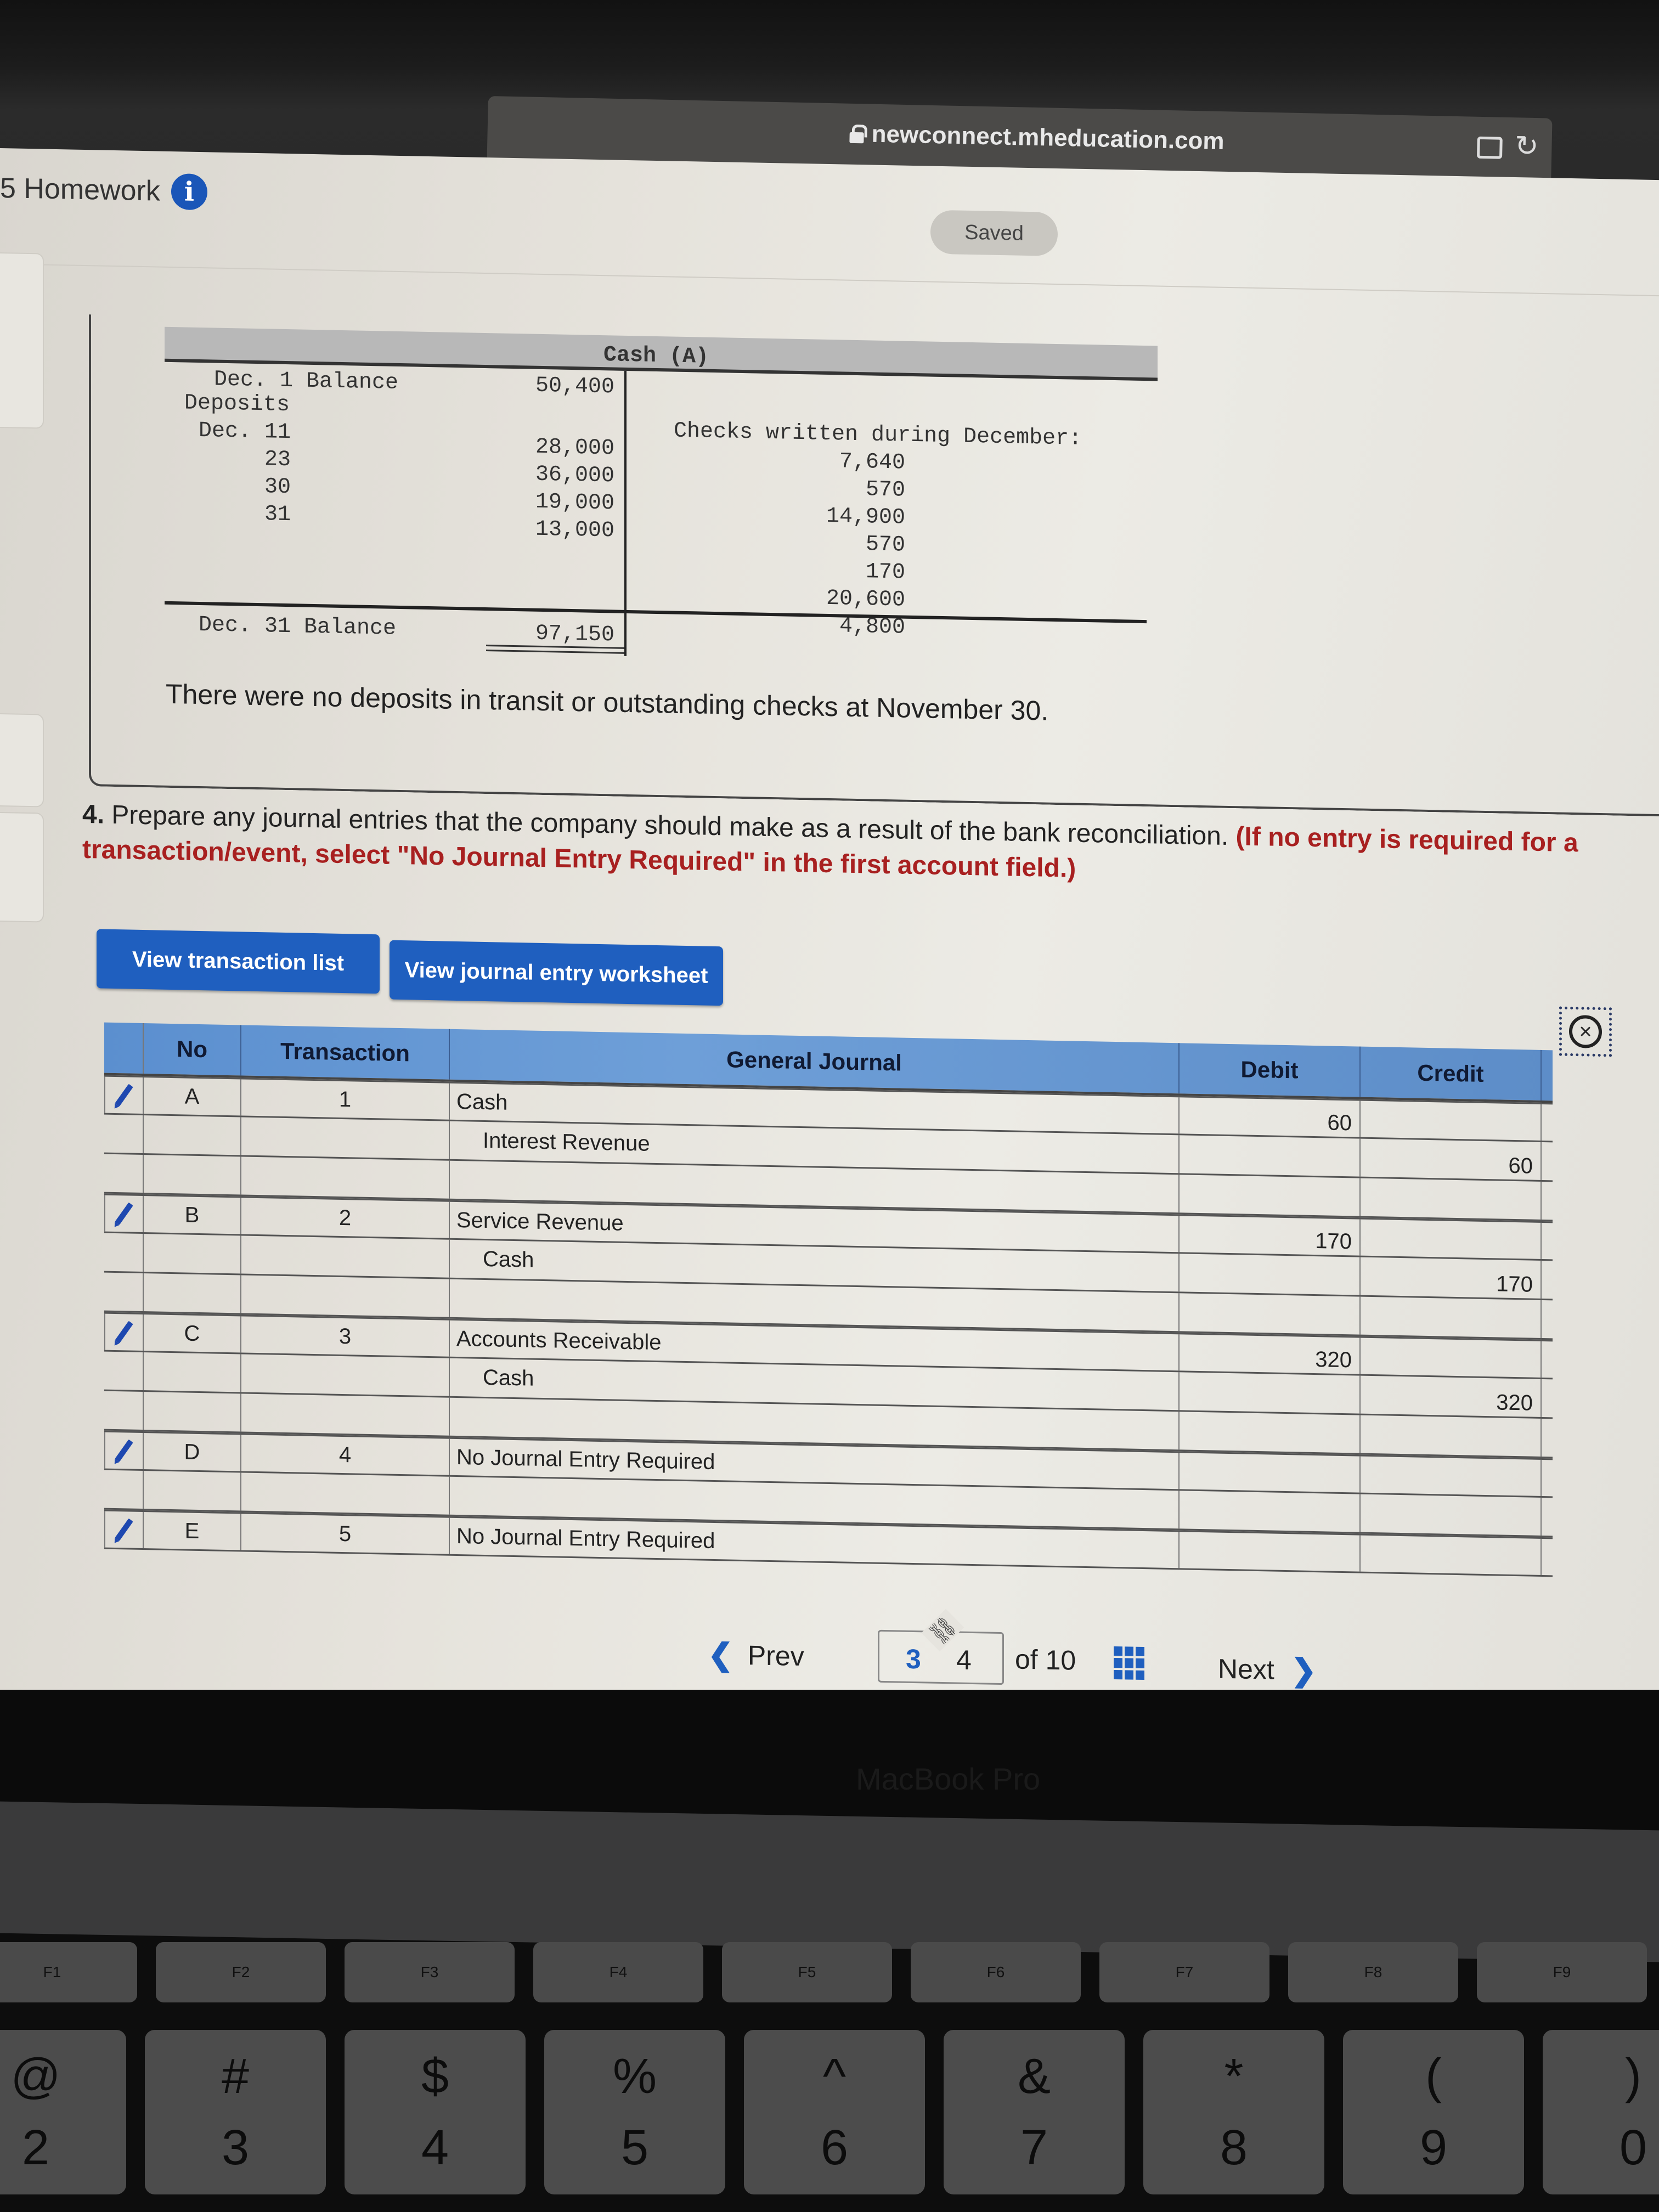 The width and height of the screenshot is (1659, 2212). Describe the element at coordinates (878, 436) in the screenshot. I see `t-right-title: Checks written during December:` at that location.